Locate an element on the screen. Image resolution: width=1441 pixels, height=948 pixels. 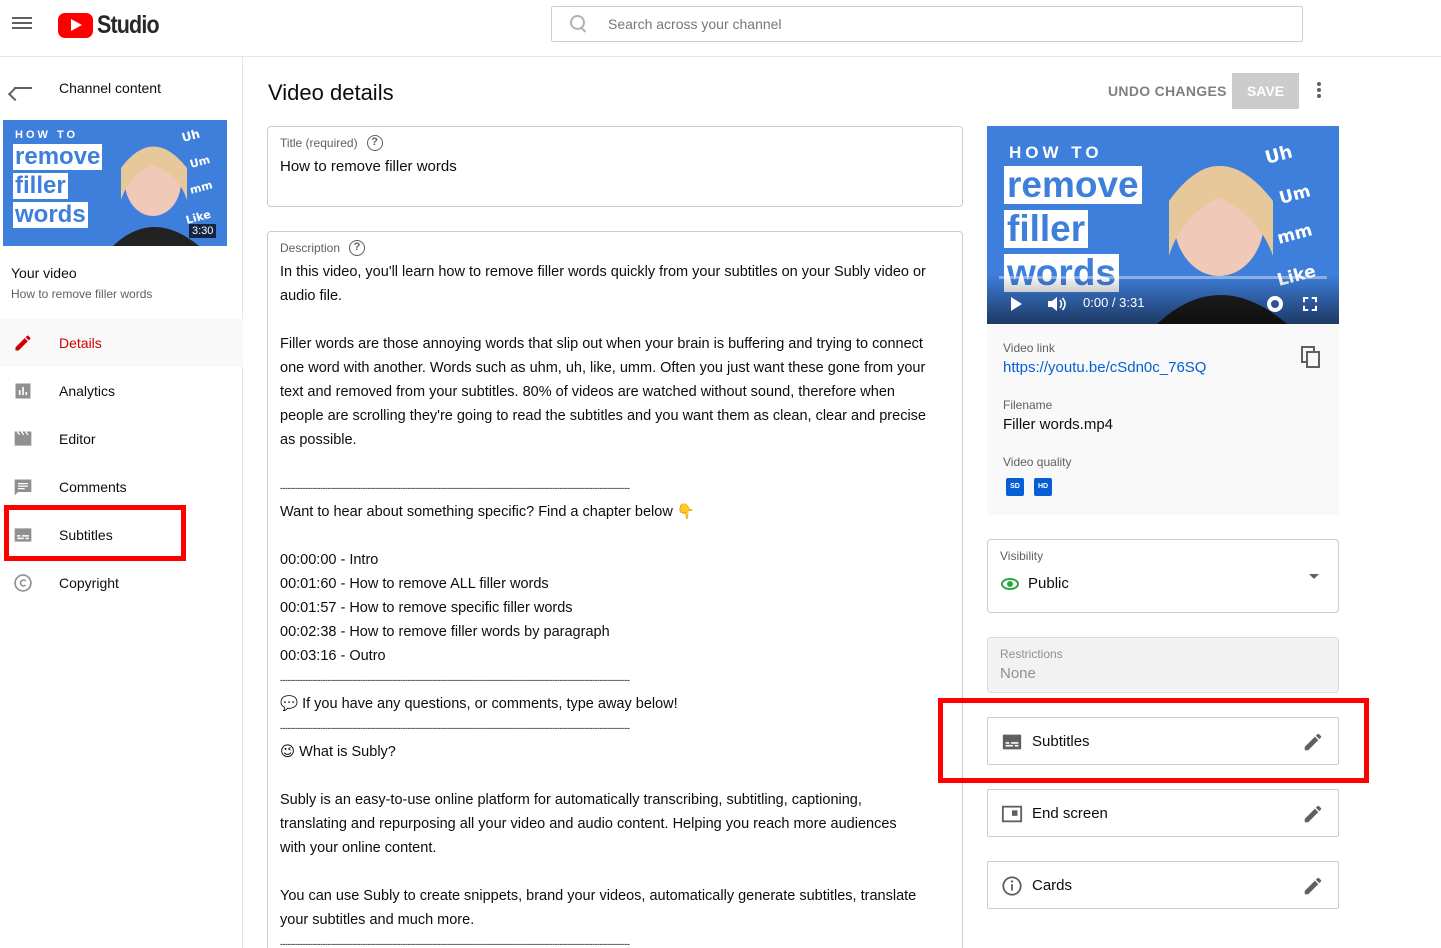
clapperboard-icon is located at coordinates (23, 438).